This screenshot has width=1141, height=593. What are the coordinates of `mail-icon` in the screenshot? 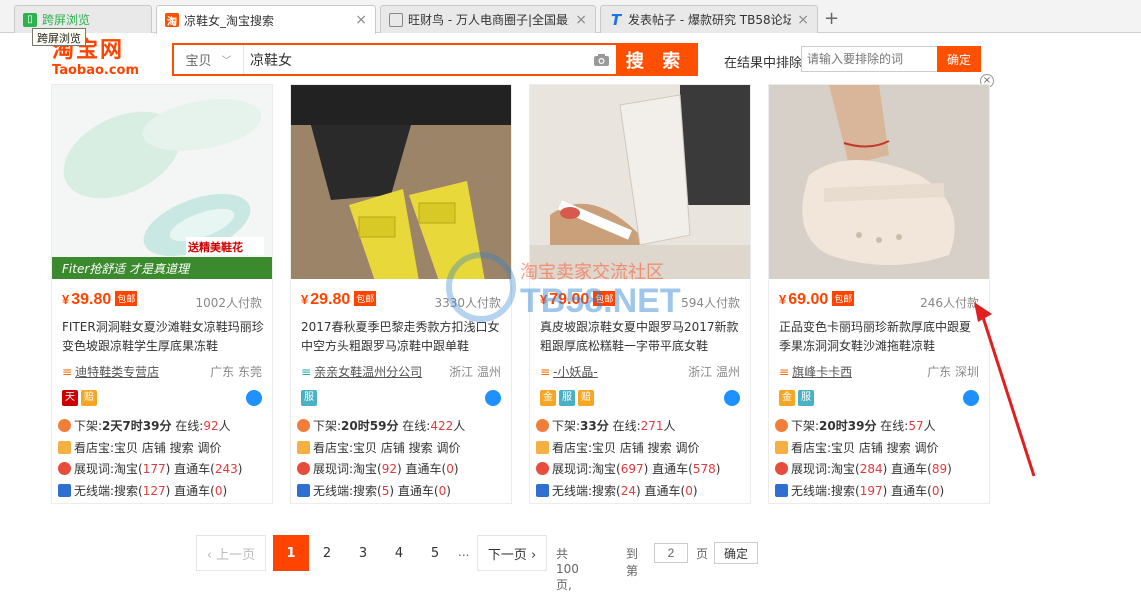 It's located at (542, 447).